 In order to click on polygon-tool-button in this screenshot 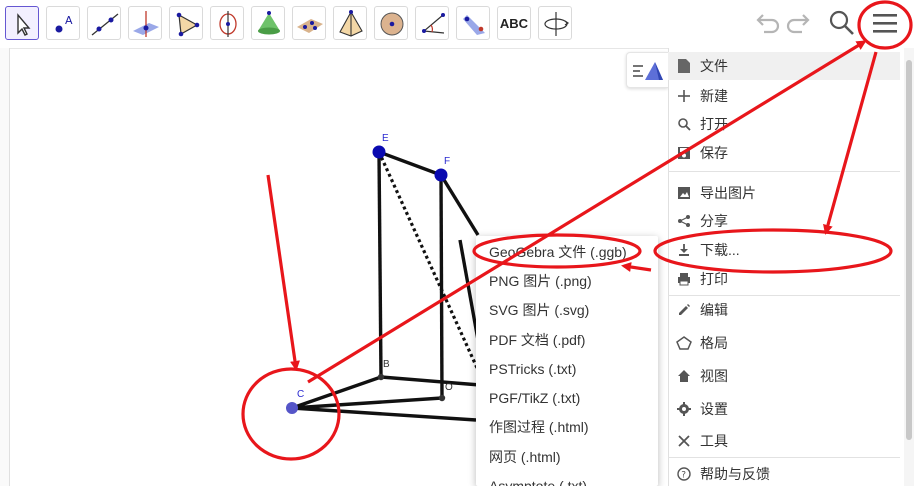, I will do `click(186, 23)`.